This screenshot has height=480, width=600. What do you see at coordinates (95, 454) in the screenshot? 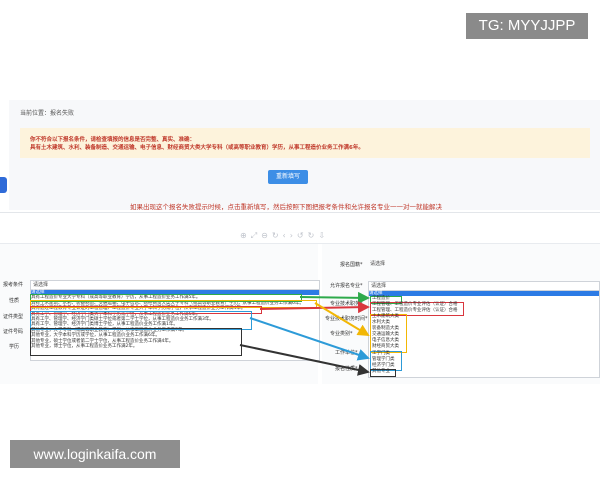
I see `site-watermark: www.loginkaifa.com` at bounding box center [95, 454].